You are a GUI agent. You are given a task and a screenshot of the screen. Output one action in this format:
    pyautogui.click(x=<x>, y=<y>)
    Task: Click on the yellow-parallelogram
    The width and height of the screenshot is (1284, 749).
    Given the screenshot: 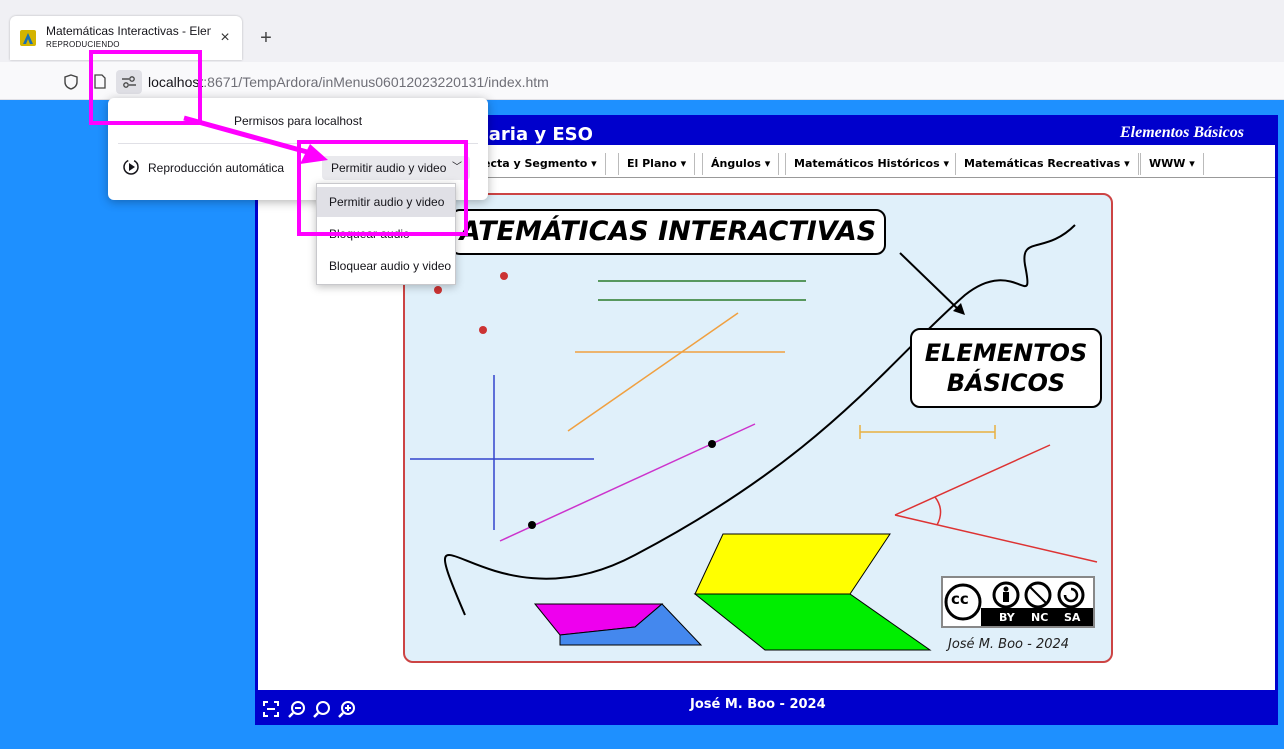 What is the action you would take?
    pyautogui.click(x=792, y=564)
    